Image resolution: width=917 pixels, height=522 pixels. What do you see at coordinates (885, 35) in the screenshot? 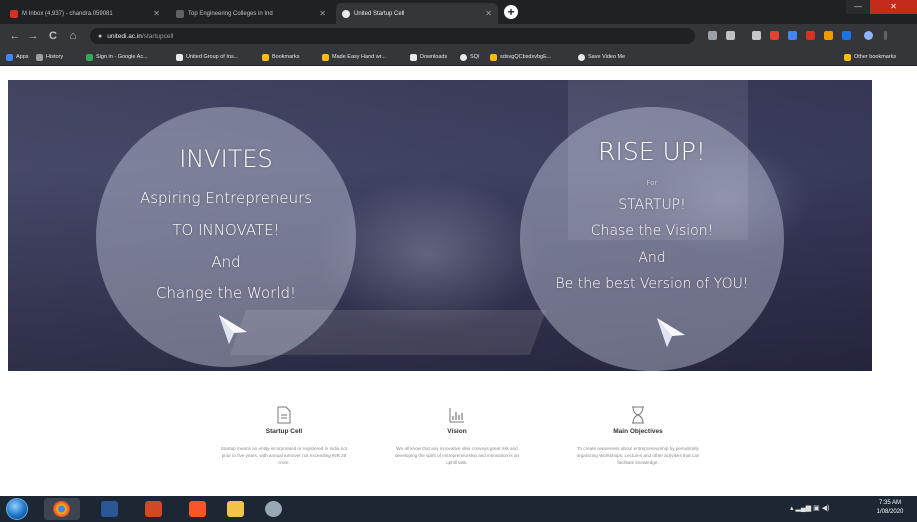
I see `menu-icon` at bounding box center [885, 35].